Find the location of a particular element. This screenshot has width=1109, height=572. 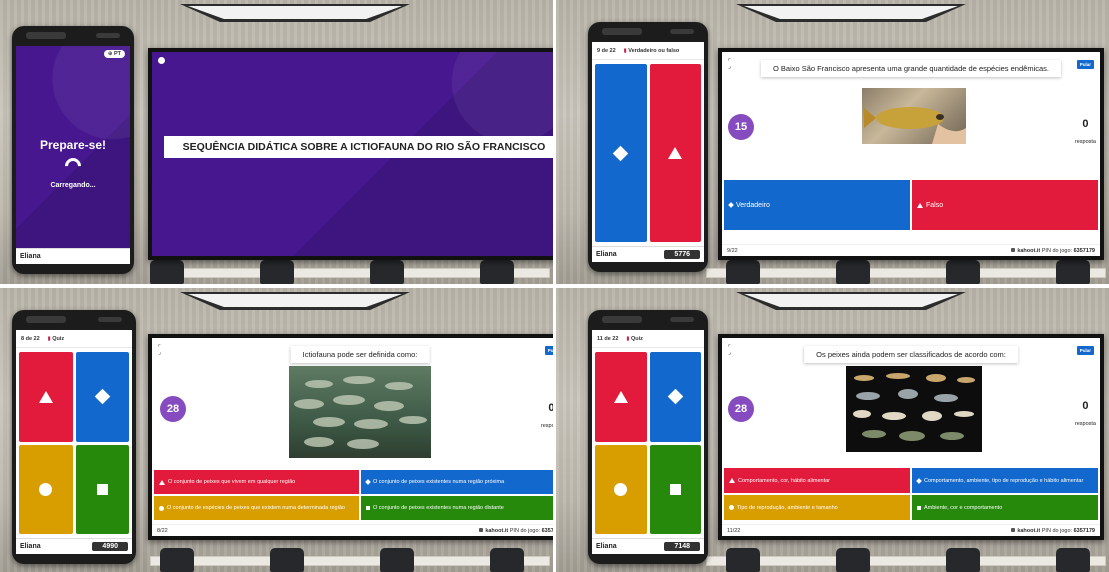

phone-screen: 11 de 22 ▮ Quiz Eliana 7148 is located at coordinates (648, 442).